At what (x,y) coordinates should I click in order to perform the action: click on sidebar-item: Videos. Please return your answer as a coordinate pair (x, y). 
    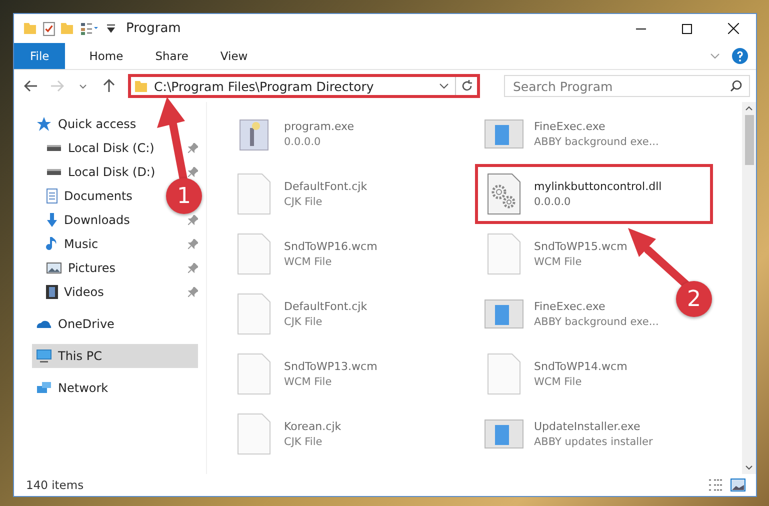
    Looking at the image, I should click on (75, 292).